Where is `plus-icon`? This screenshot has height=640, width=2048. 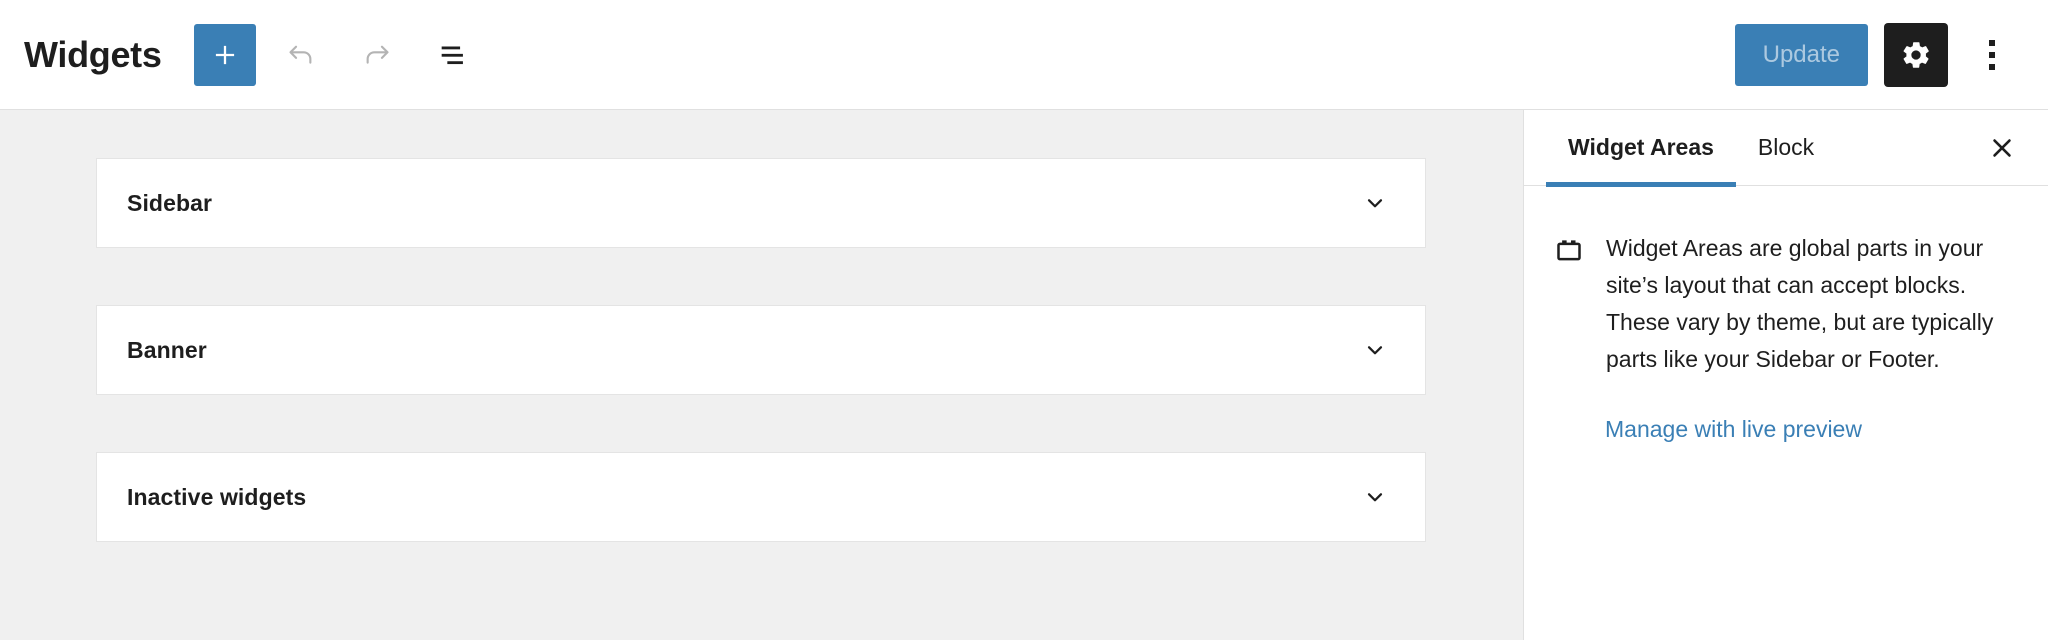
plus-icon is located at coordinates (224, 54).